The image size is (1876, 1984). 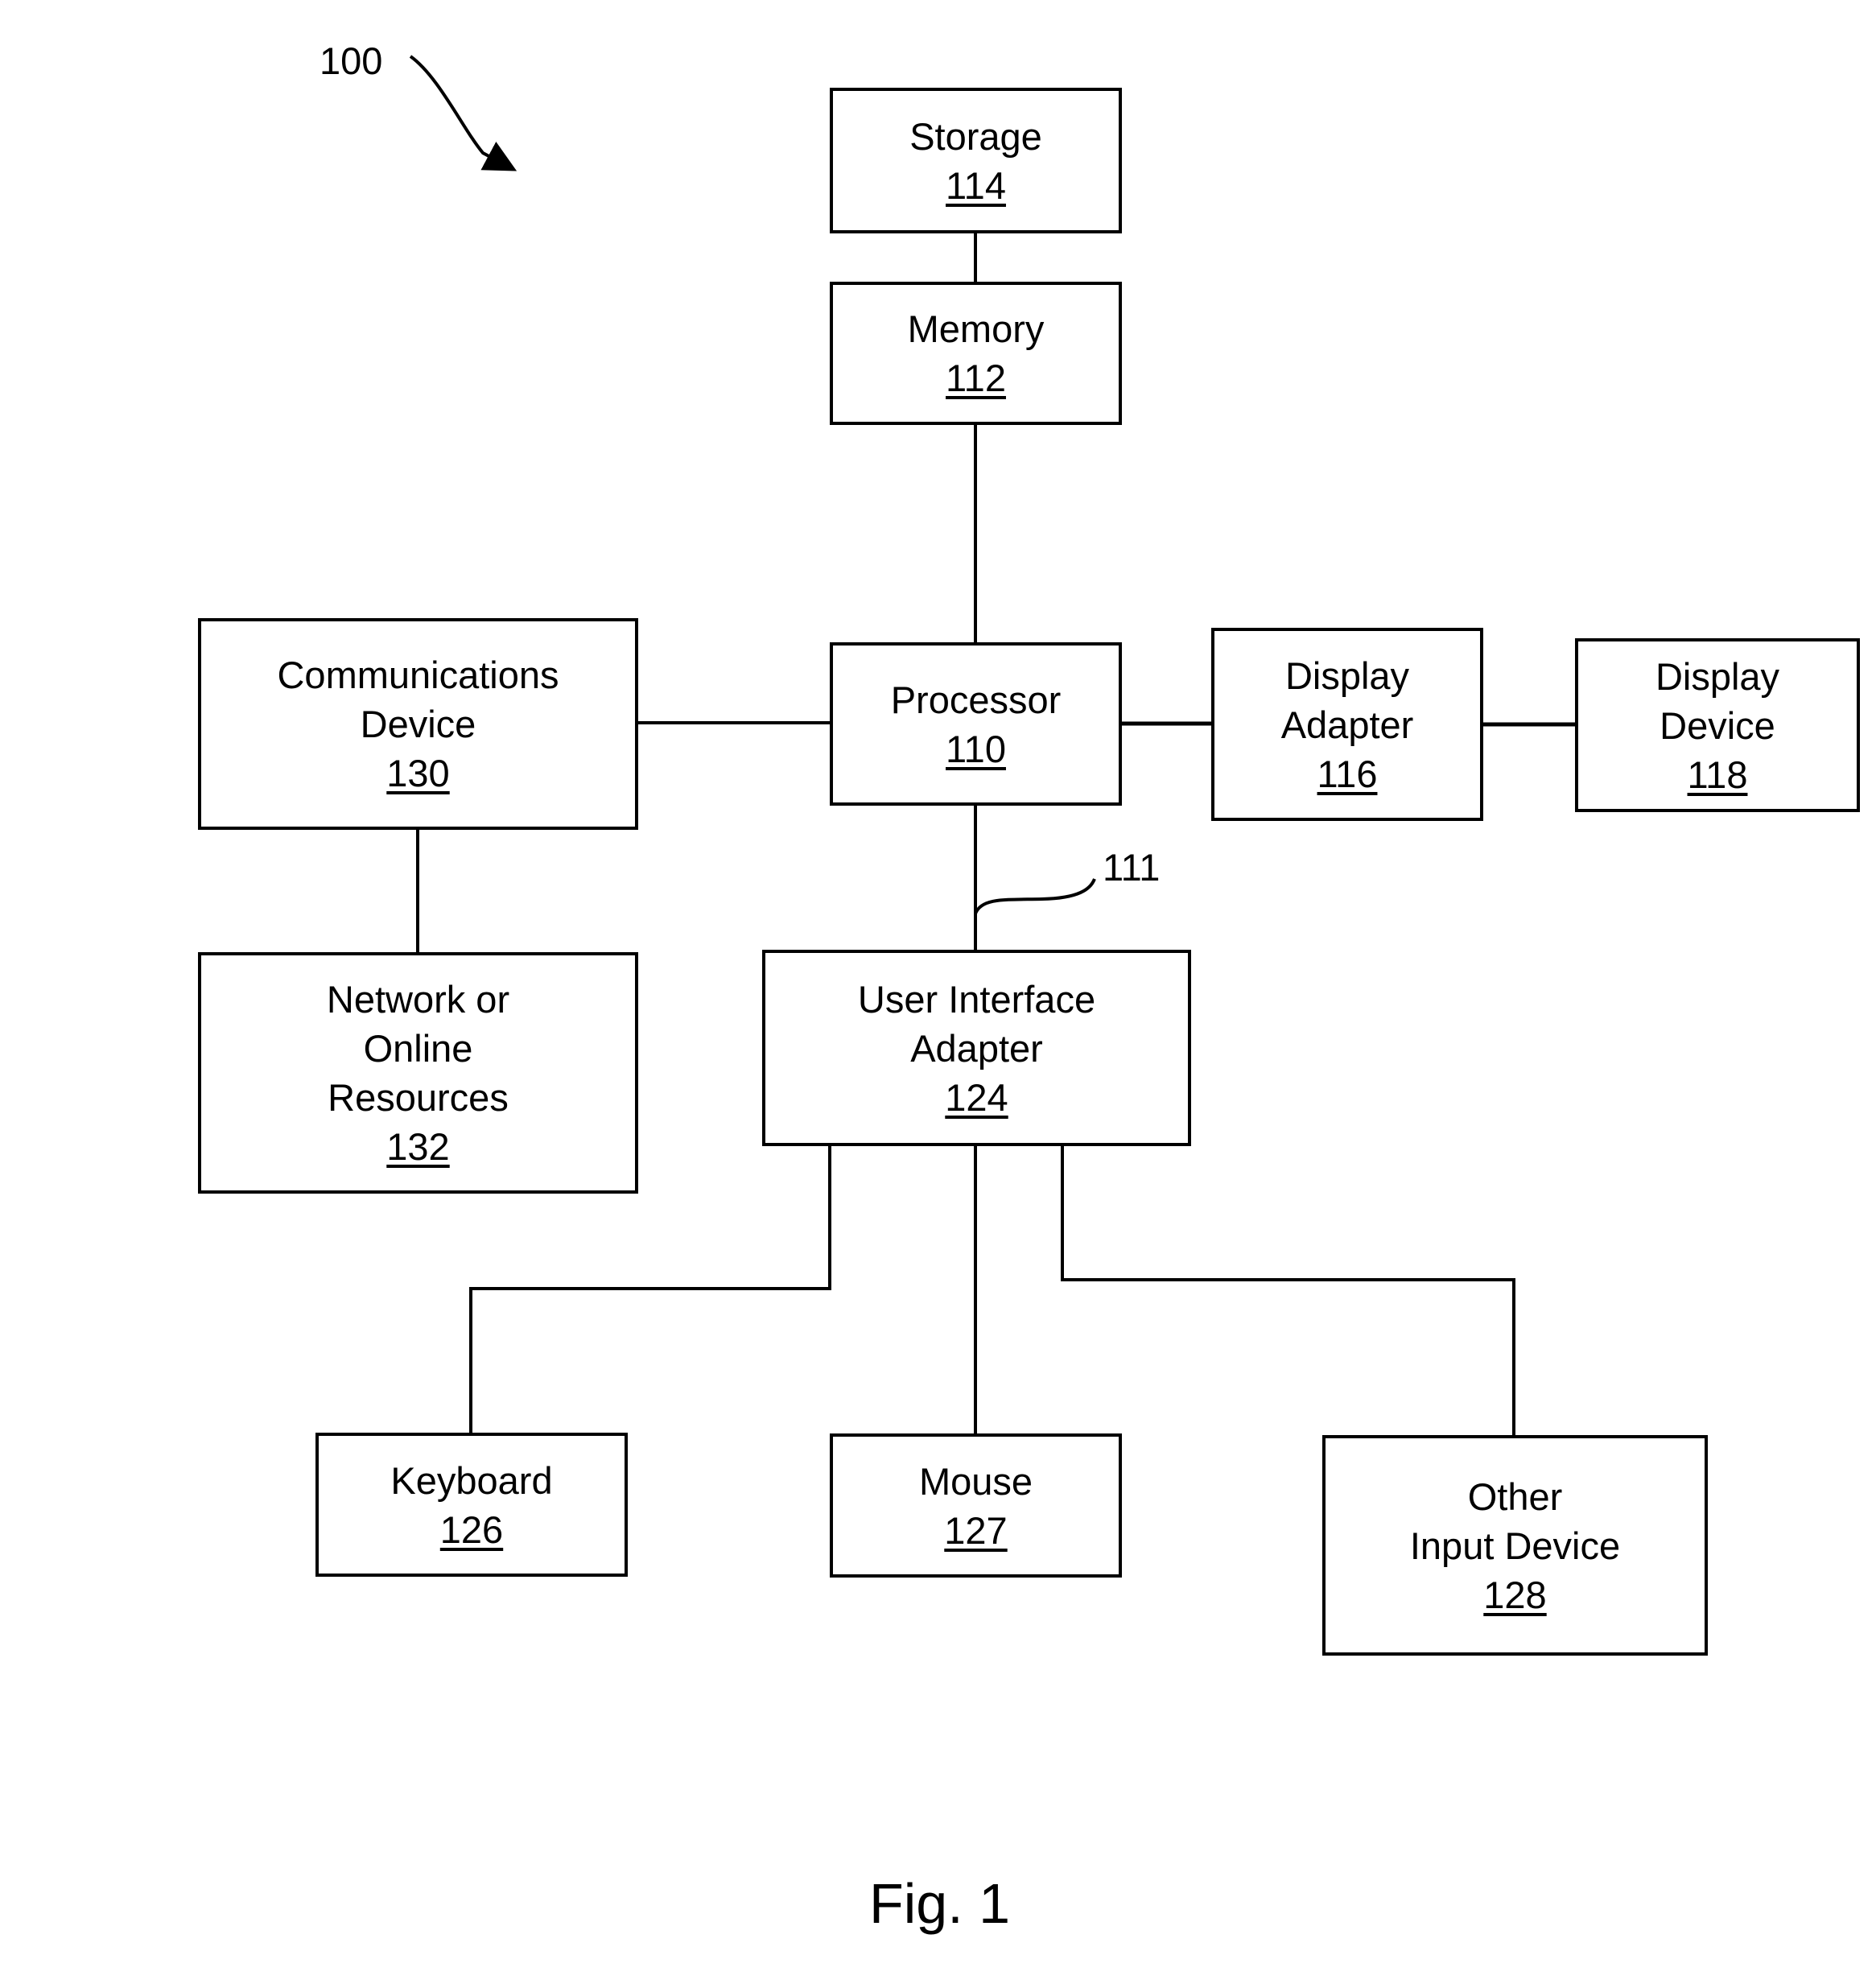 What do you see at coordinates (976, 748) in the screenshot?
I see `processor-ref: 110` at bounding box center [976, 748].